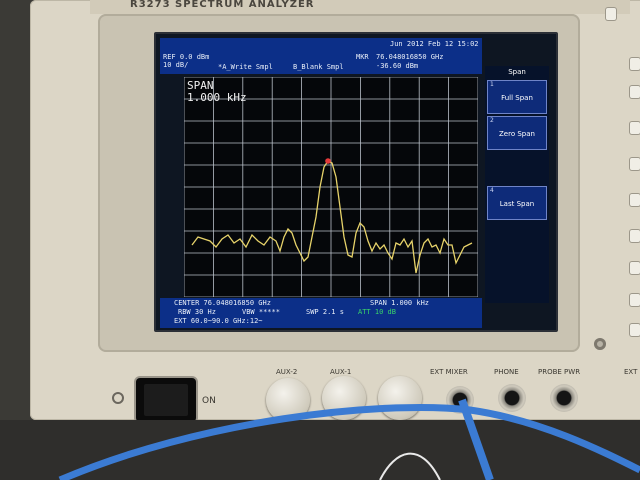 The image size is (640, 480). Describe the element at coordinates (318, 67) in the screenshot. I see `trace-b-label: B_Blank Smpl` at that location.